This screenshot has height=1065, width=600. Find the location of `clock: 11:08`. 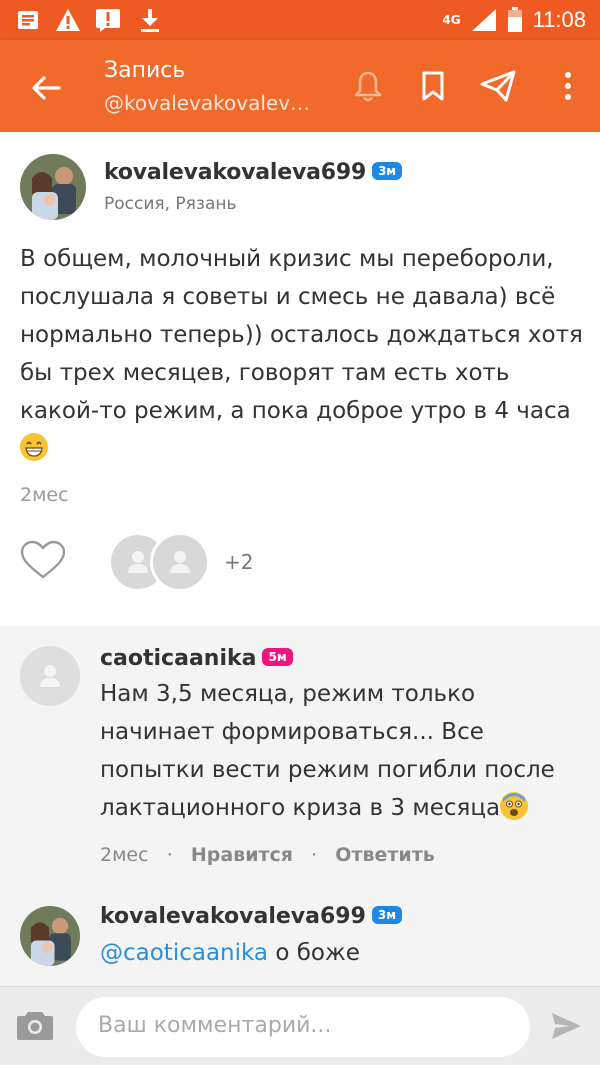

clock: 11:08 is located at coordinates (559, 19).